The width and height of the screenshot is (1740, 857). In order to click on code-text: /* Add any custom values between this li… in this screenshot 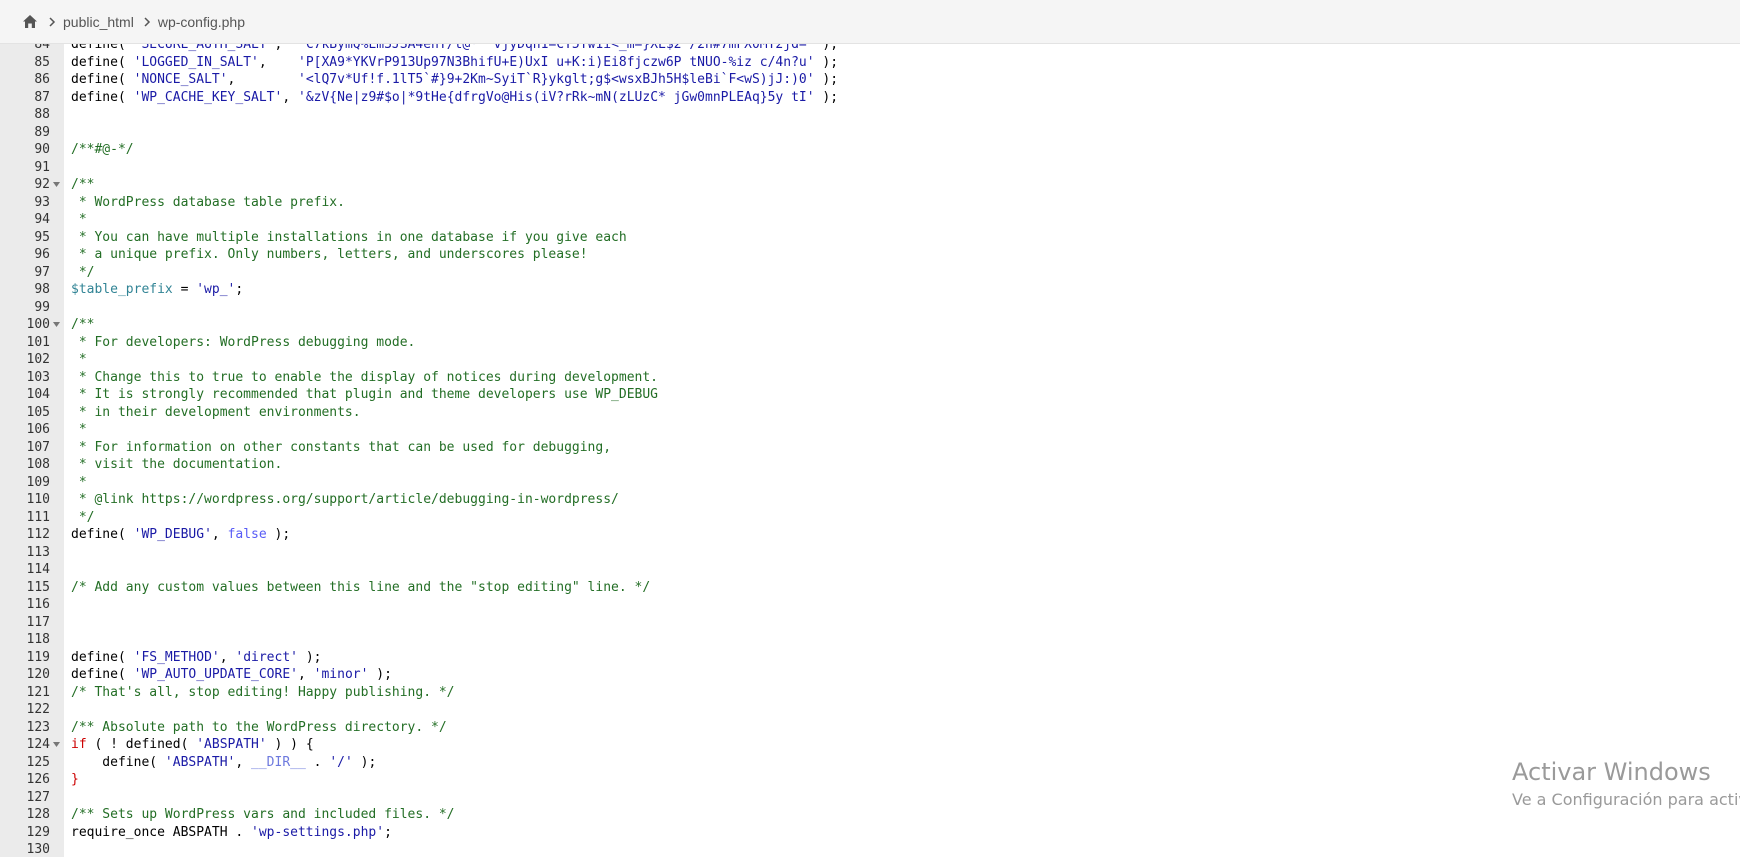, I will do `click(360, 588)`.